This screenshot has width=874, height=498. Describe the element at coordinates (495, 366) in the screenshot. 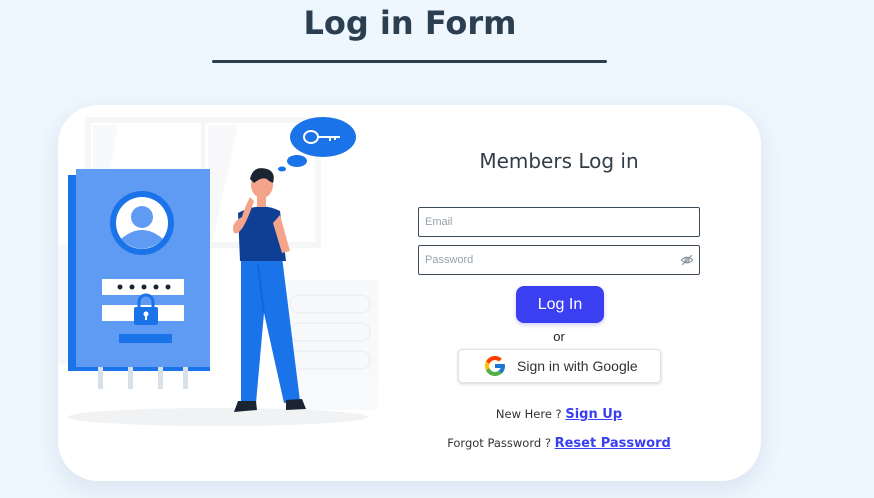

I see `google-logo-icon` at that location.